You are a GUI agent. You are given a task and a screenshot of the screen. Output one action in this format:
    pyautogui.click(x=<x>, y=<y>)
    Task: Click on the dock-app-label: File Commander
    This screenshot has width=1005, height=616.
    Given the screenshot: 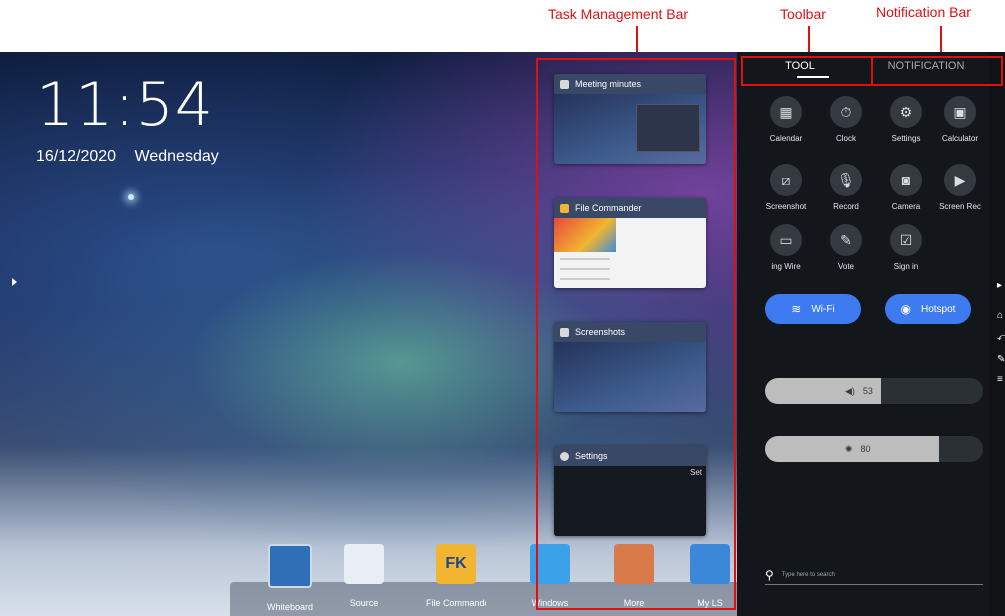 What is the action you would take?
    pyautogui.click(x=456, y=603)
    